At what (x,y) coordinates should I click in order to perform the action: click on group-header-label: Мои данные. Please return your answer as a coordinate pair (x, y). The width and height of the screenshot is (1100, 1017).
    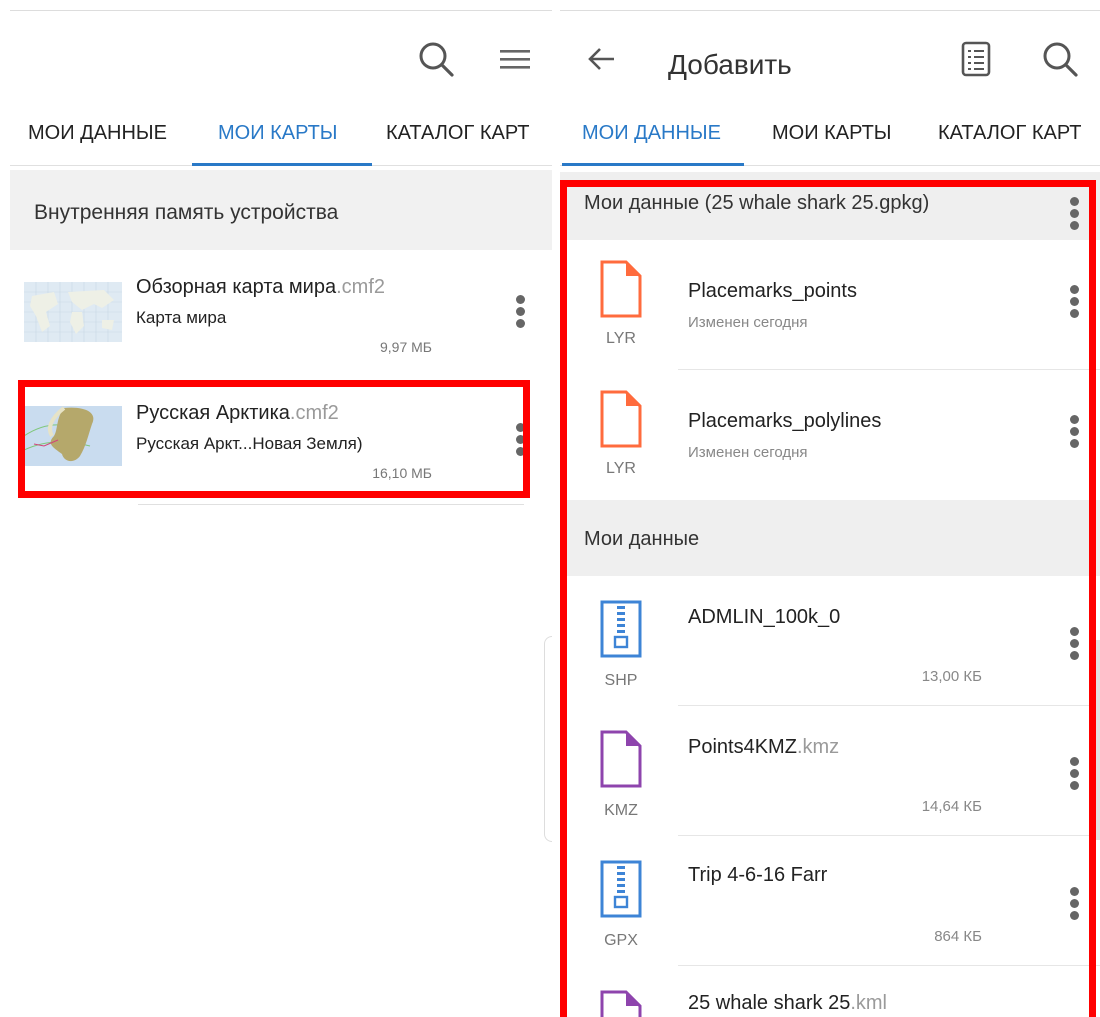
    Looking at the image, I should click on (642, 539).